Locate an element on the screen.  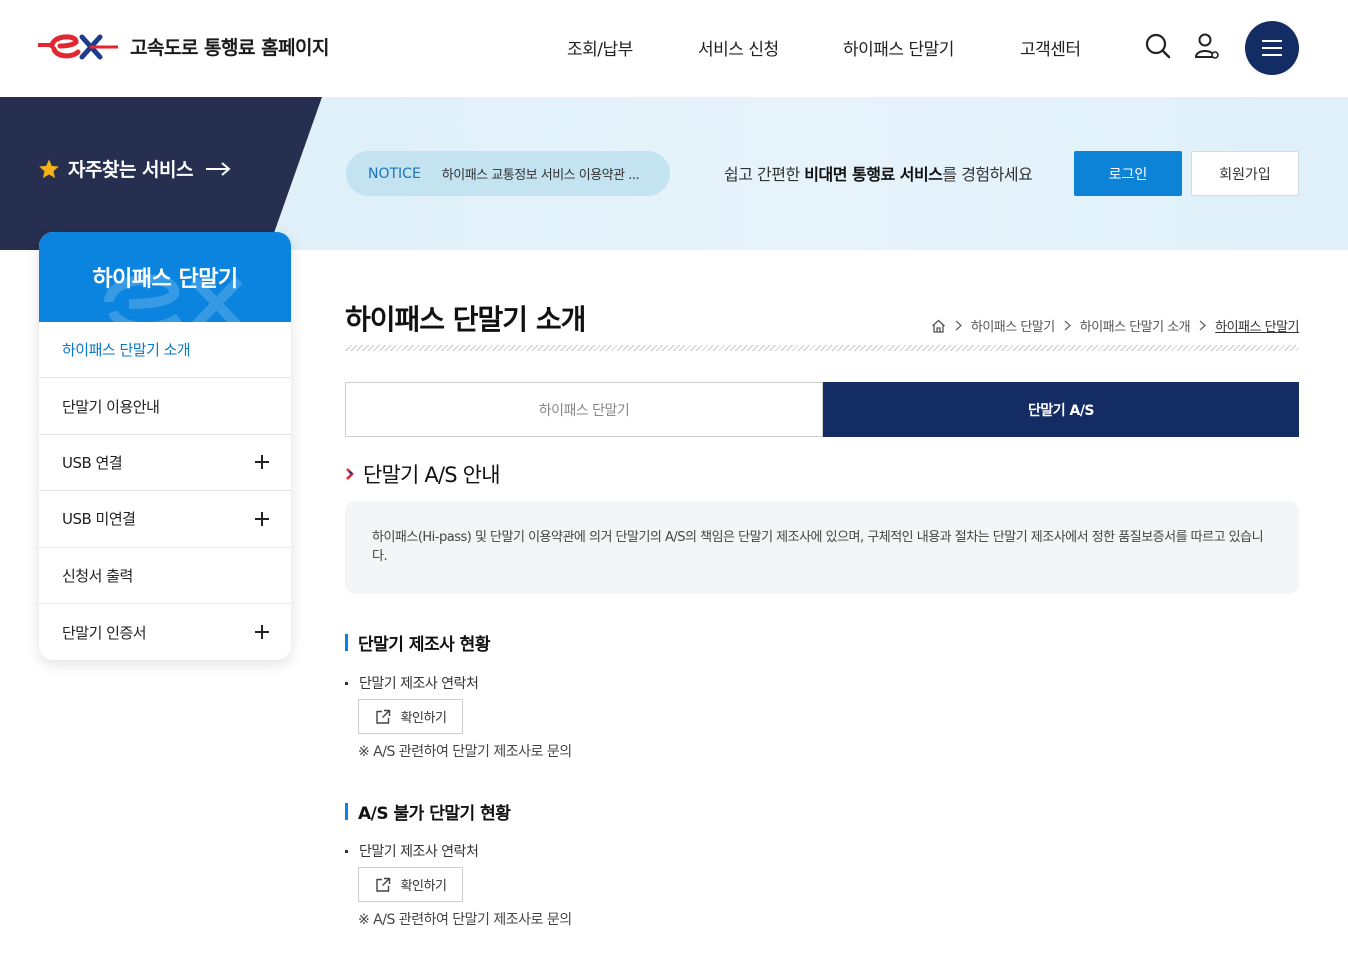
subsection-title-manufacturer-status: 단말기 제조사 현황 is located at coordinates (417, 642).